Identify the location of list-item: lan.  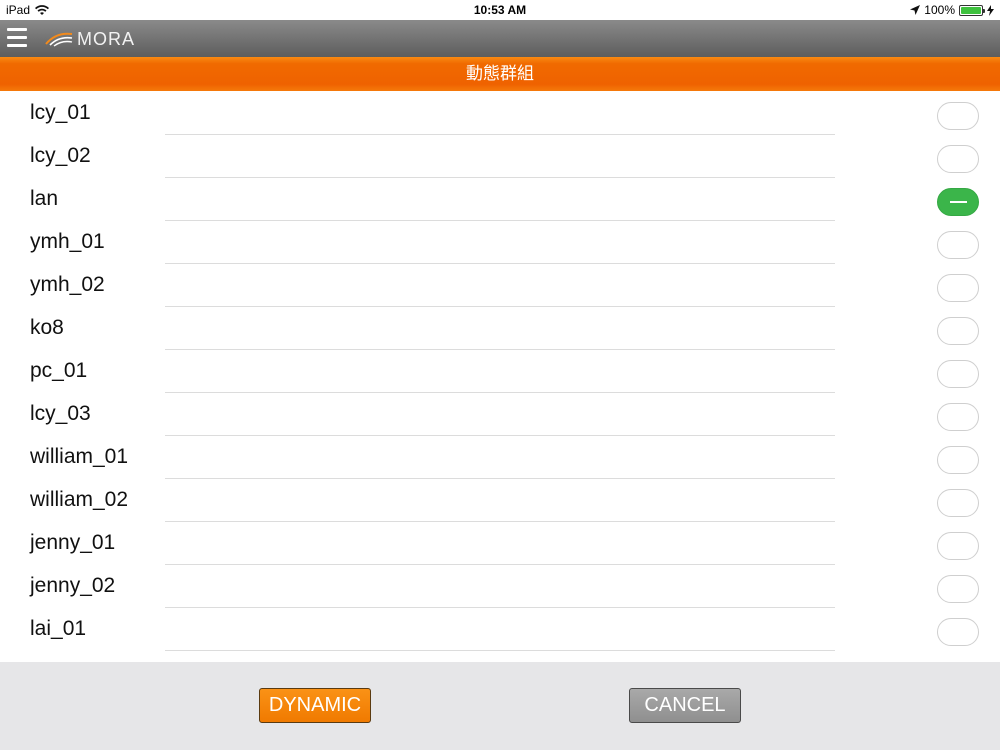
(500, 199).